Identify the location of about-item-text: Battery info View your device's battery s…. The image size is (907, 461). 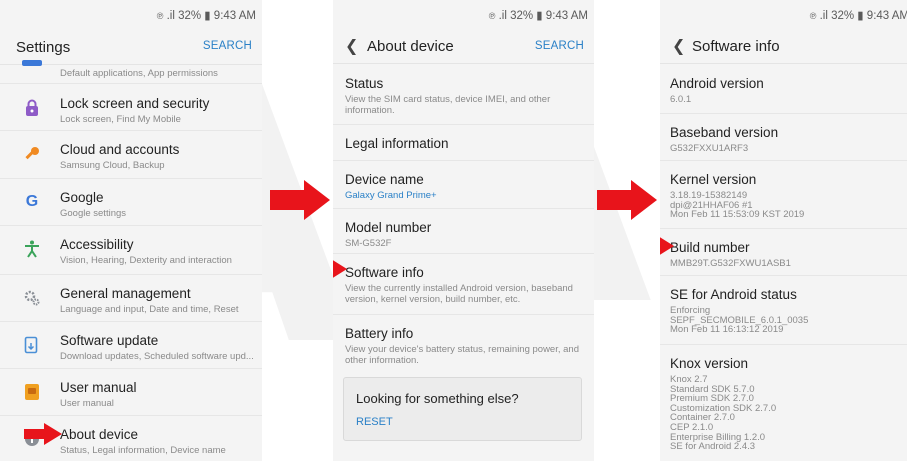
(462, 346).